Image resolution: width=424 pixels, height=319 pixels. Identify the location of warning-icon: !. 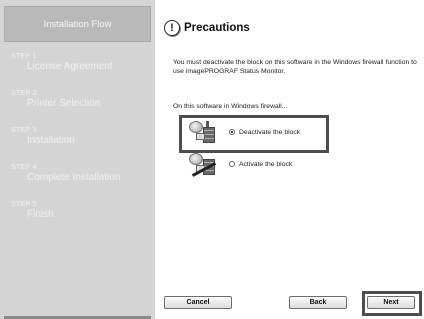
(172, 28).